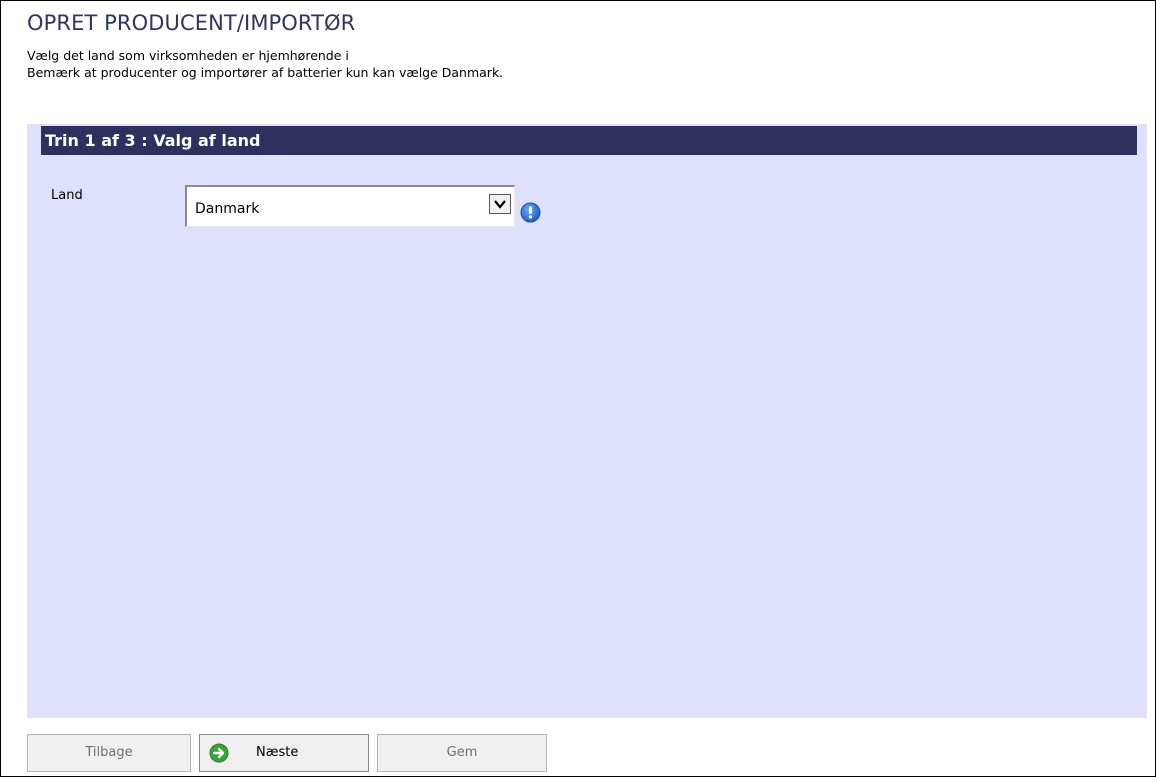  What do you see at coordinates (500, 204) in the screenshot?
I see `chevron-down-icon` at bounding box center [500, 204].